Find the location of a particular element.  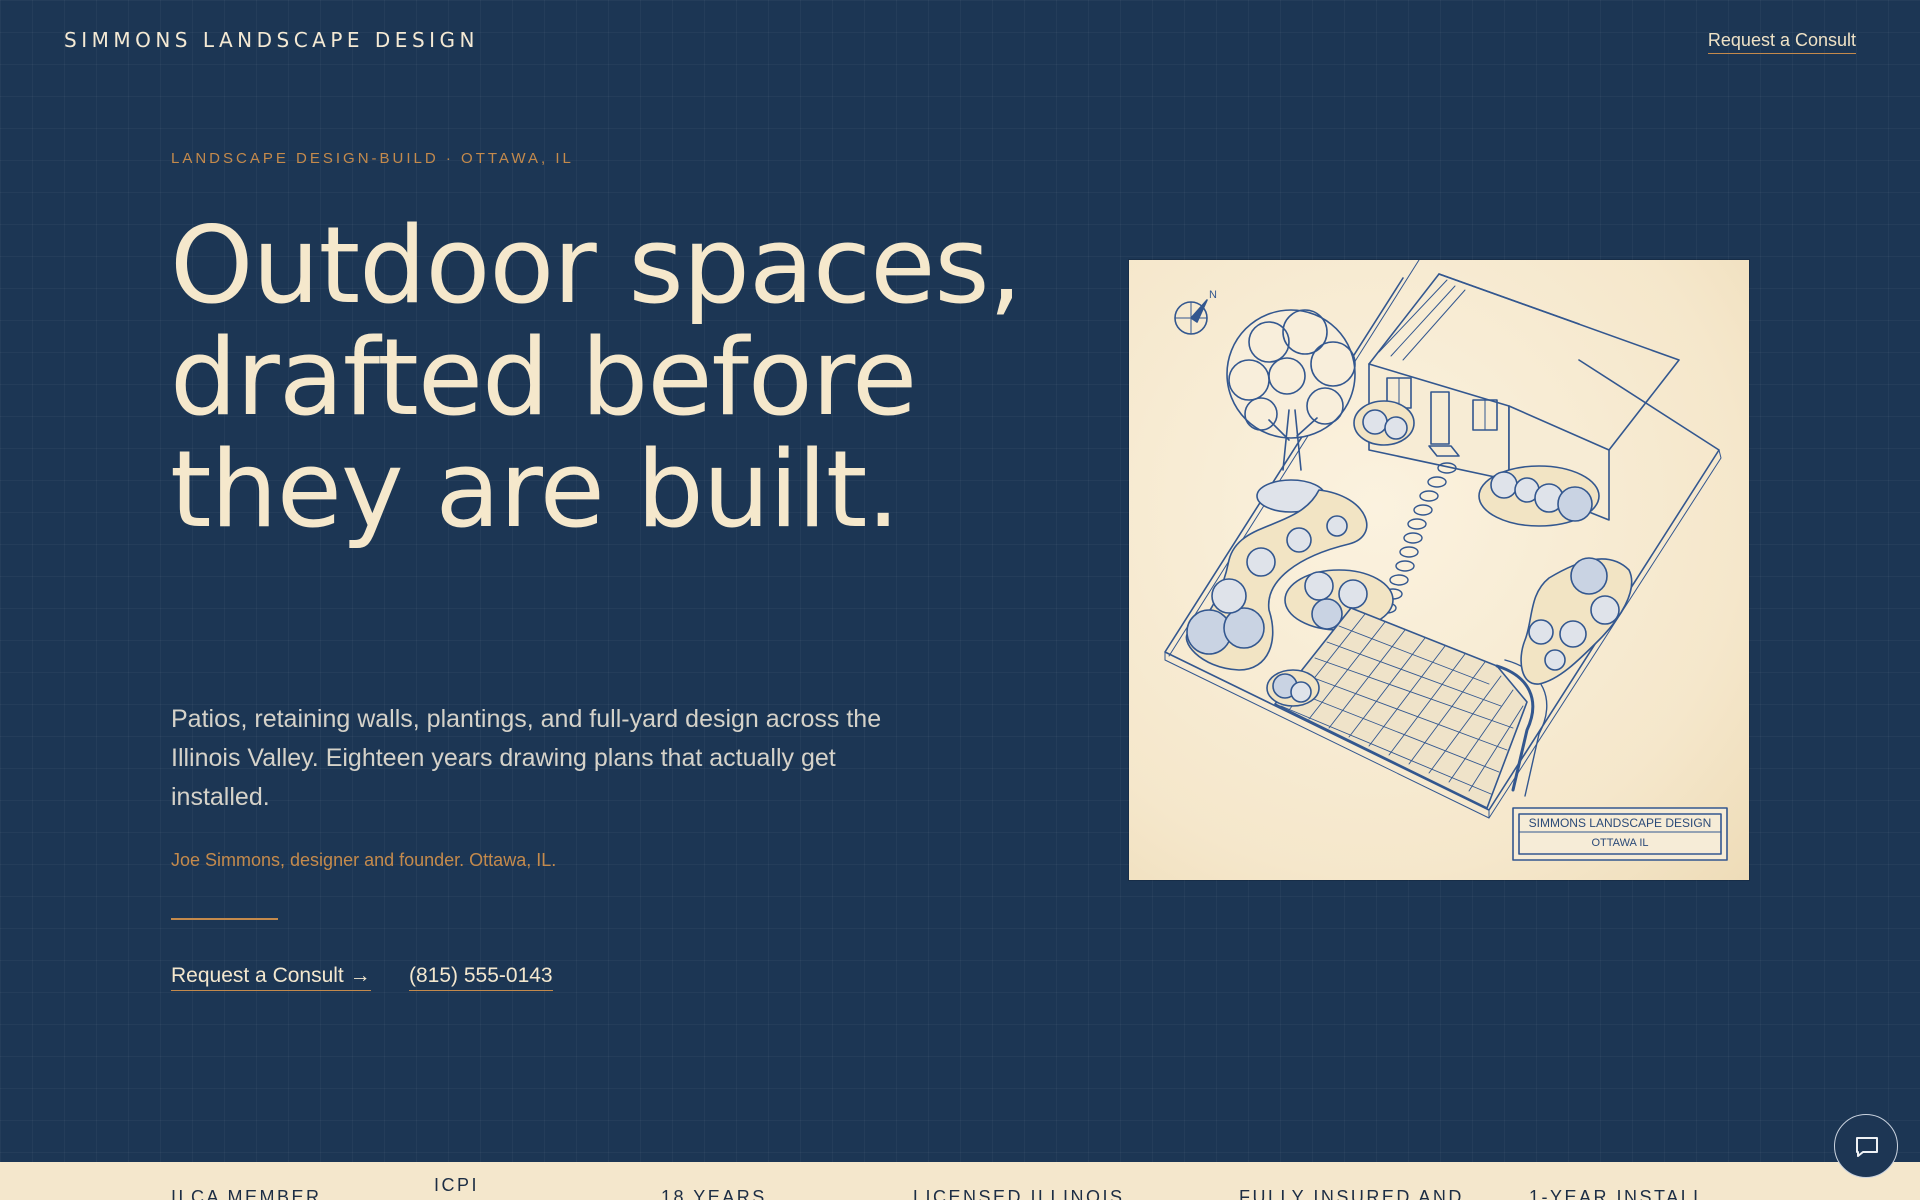

title-block-line2: OTTAWA IL is located at coordinates (1619, 843).